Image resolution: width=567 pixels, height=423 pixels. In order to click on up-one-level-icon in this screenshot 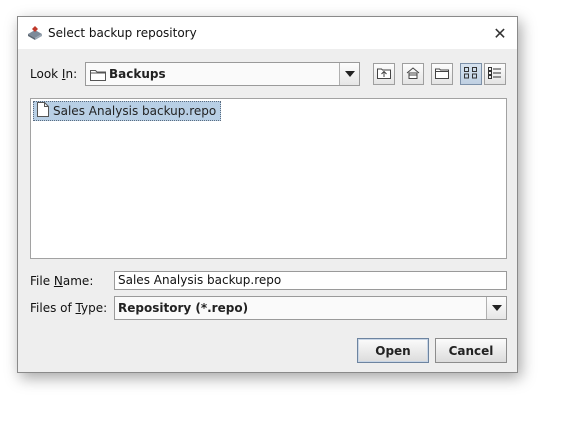, I will do `click(384, 74)`.